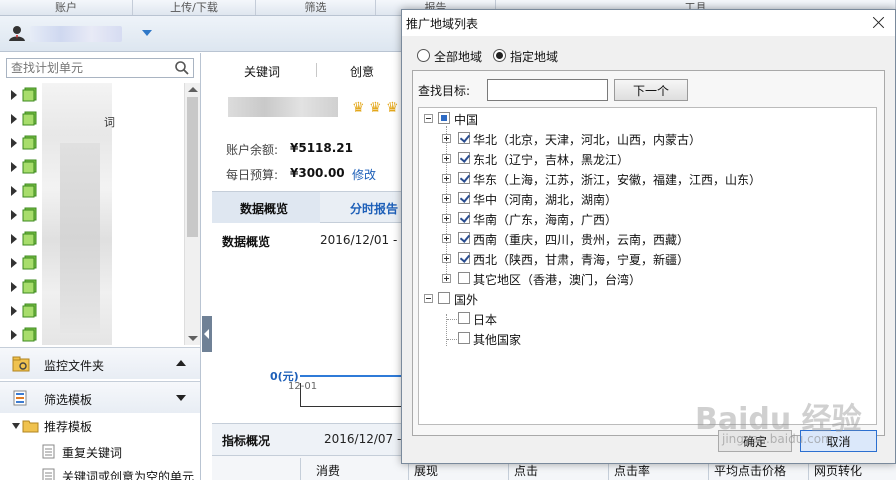  What do you see at coordinates (193, 338) in the screenshot?
I see `scroll-down-icon` at bounding box center [193, 338].